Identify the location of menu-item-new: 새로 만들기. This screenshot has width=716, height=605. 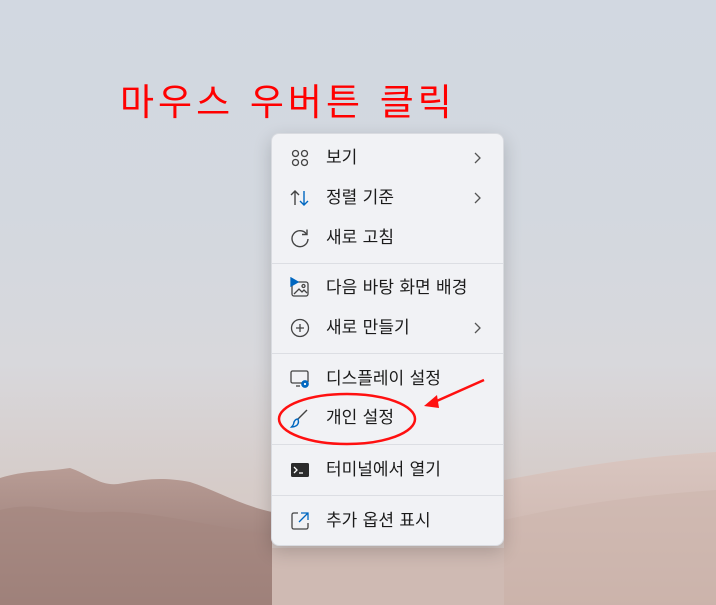
(387, 327).